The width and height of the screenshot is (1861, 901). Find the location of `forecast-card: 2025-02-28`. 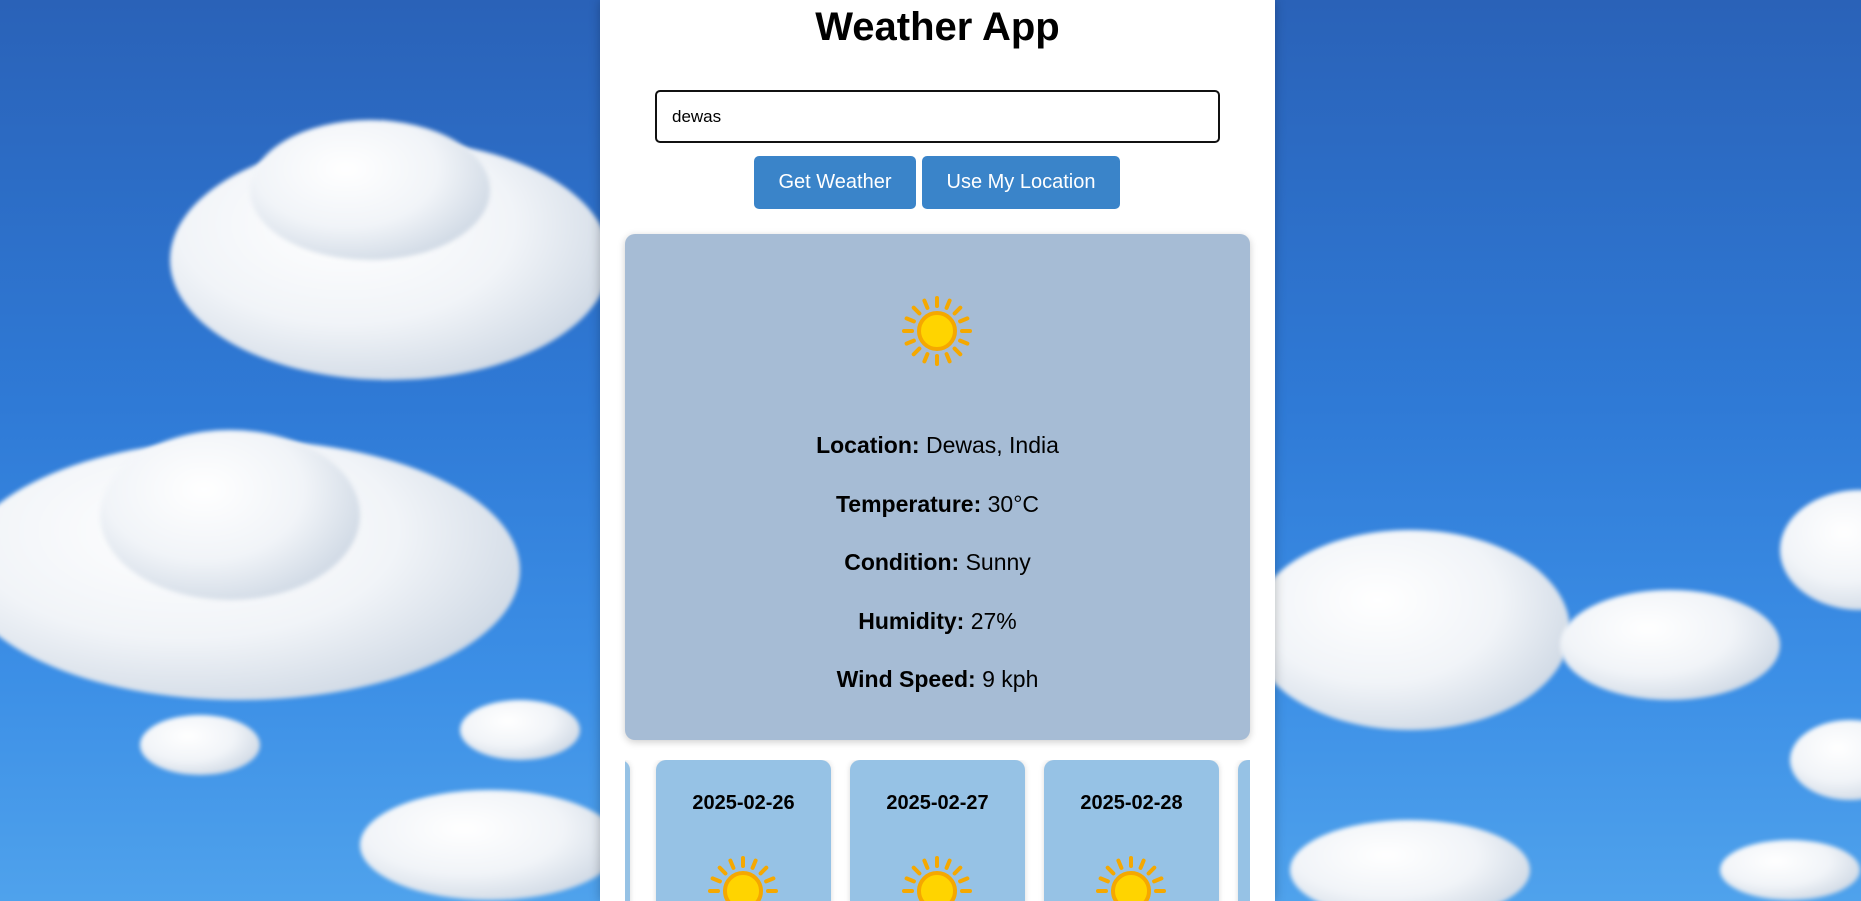

forecast-card: 2025-02-28 is located at coordinates (1131, 830).